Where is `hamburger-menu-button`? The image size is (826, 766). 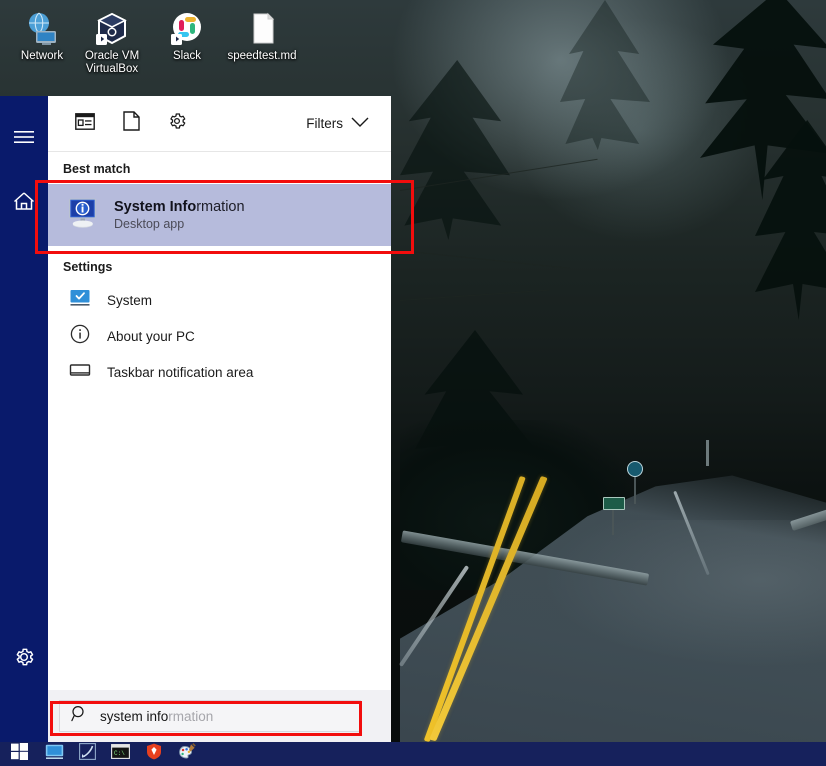 hamburger-menu-button is located at coordinates (24, 137).